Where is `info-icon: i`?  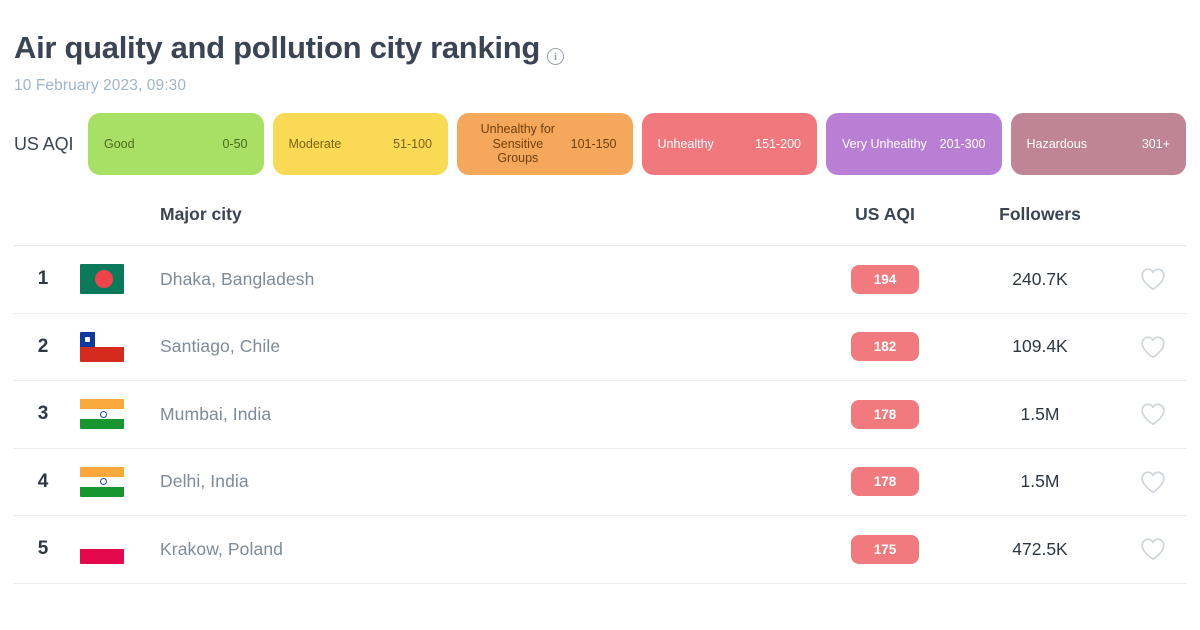
info-icon: i is located at coordinates (555, 56).